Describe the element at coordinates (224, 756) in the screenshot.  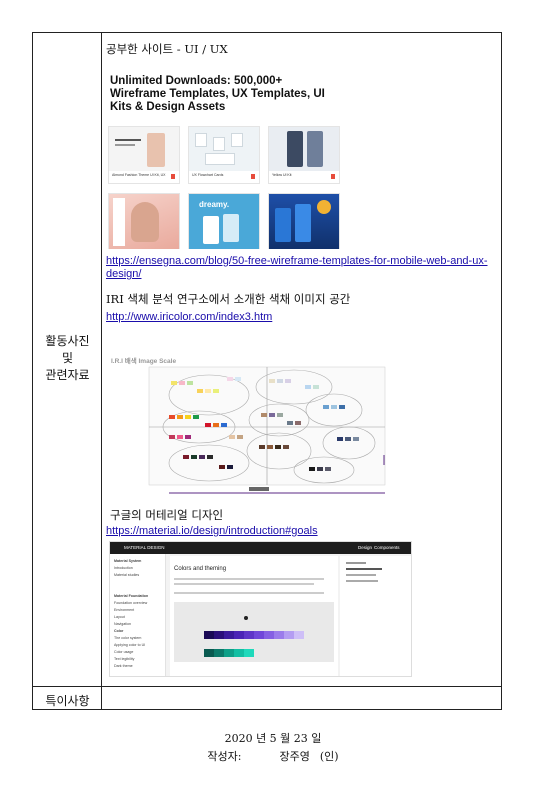
I see `writer-label: 작성자:` at that location.